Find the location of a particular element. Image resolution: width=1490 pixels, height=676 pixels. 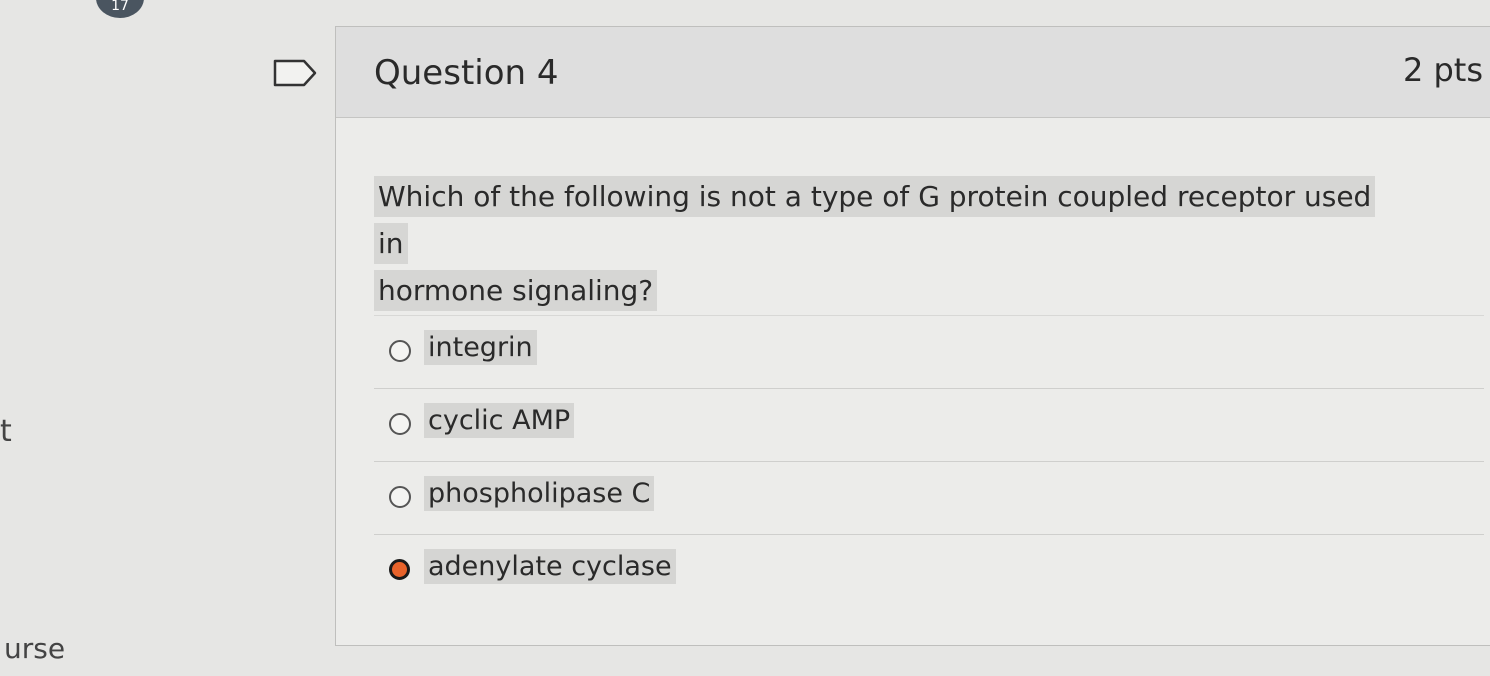

answer-option-phospholipase-c: phospholipase C is located at coordinates (929, 497).